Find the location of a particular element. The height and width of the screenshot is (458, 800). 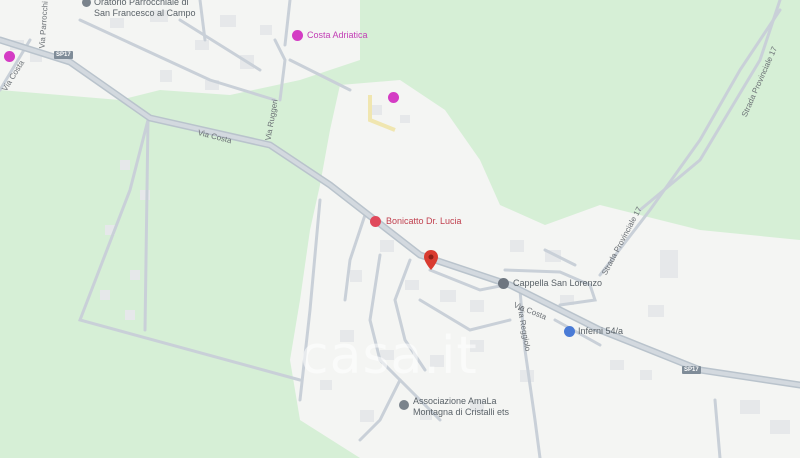

associazione-label-1: Associazione AmaLa is located at coordinates (455, 401).